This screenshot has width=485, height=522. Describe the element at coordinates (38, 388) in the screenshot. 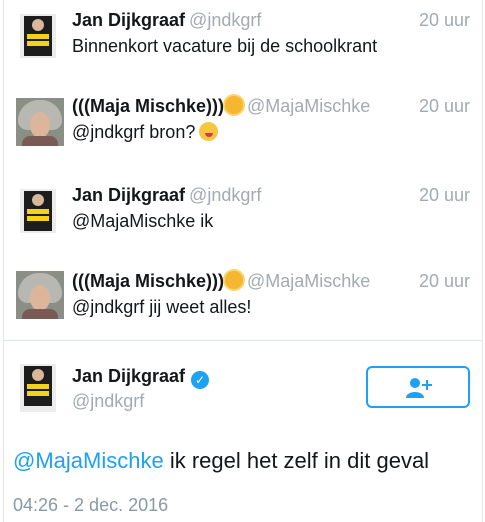

I see `detail-avatar` at that location.